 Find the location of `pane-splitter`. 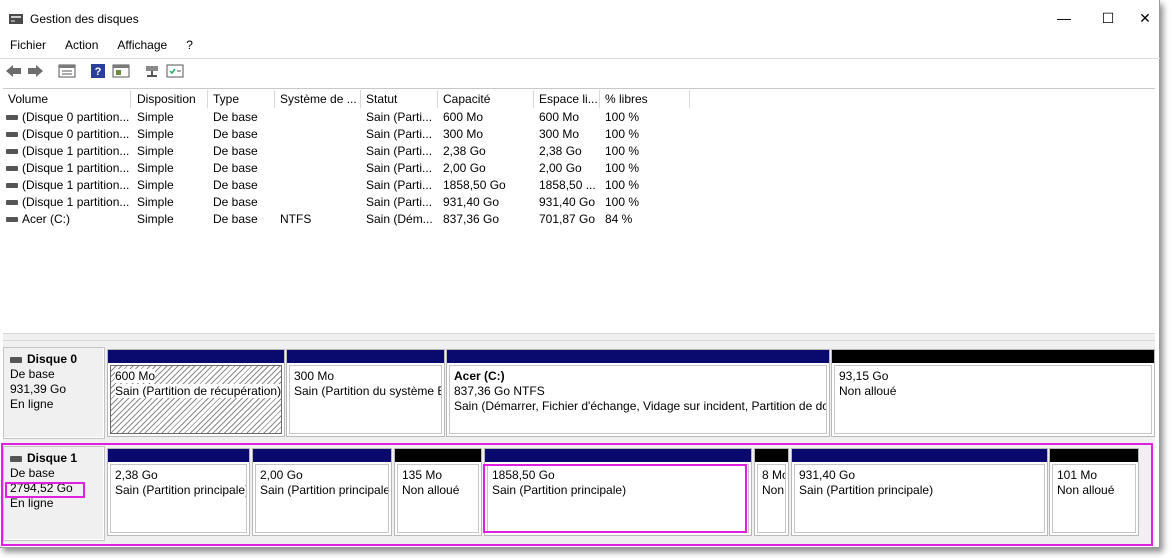

pane-splitter is located at coordinates (579, 337).